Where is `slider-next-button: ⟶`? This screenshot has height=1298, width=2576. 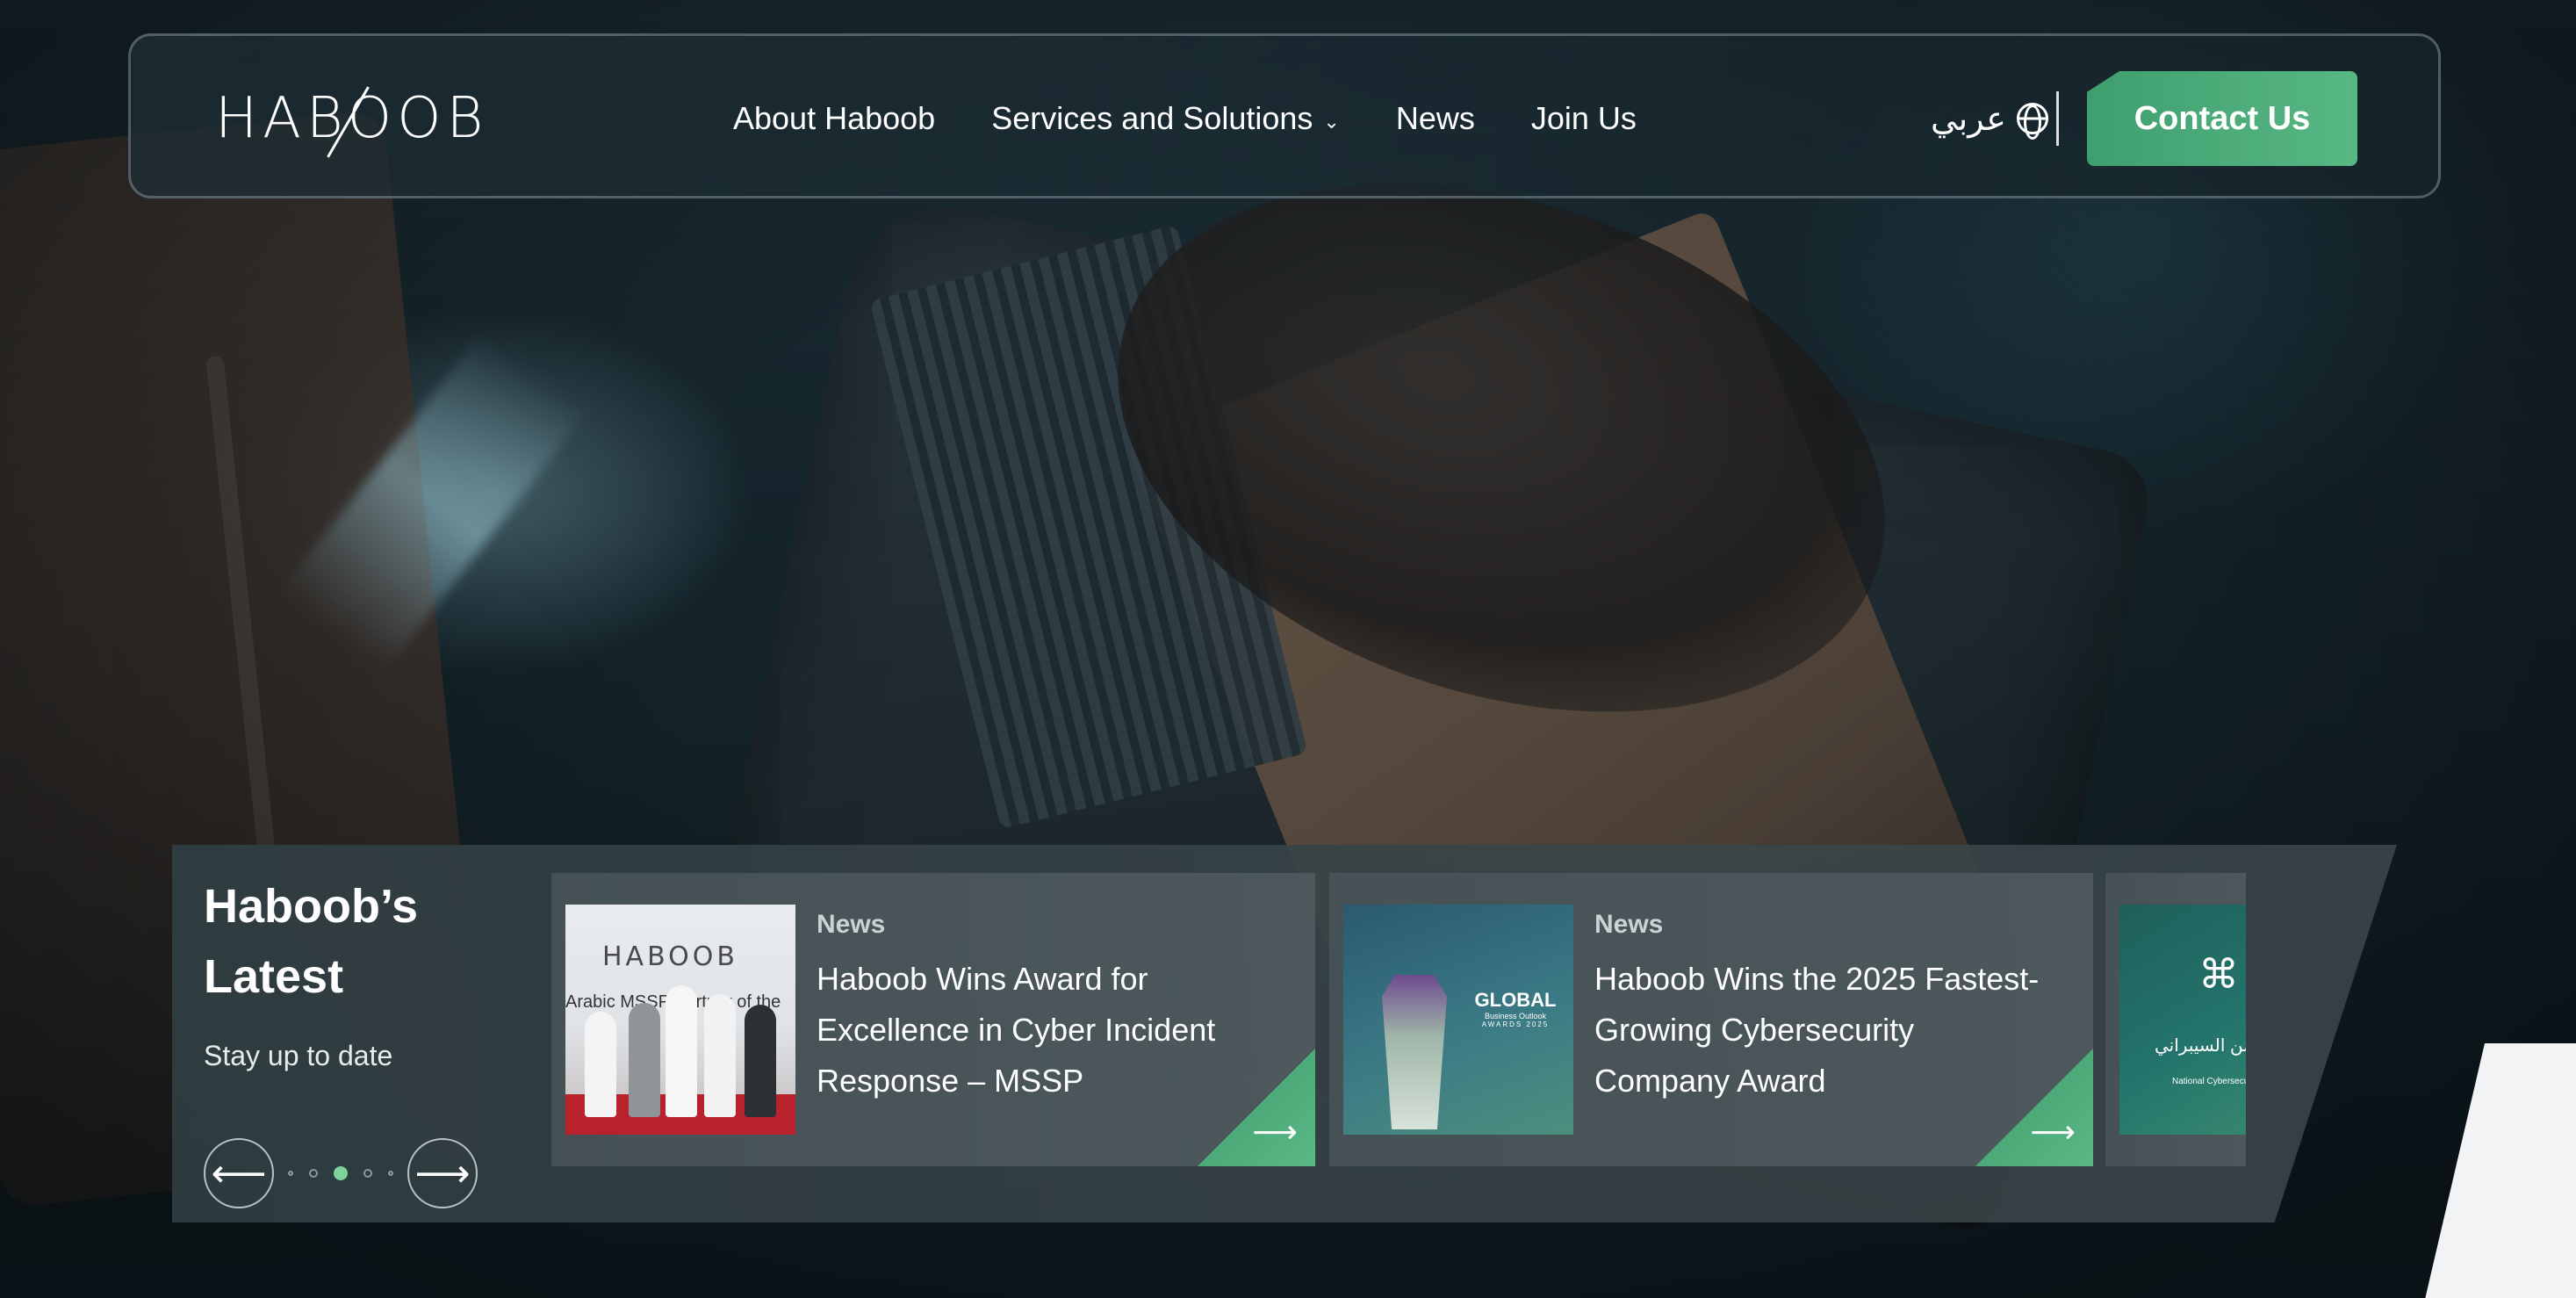
slider-next-button: ⟶ is located at coordinates (442, 1173).